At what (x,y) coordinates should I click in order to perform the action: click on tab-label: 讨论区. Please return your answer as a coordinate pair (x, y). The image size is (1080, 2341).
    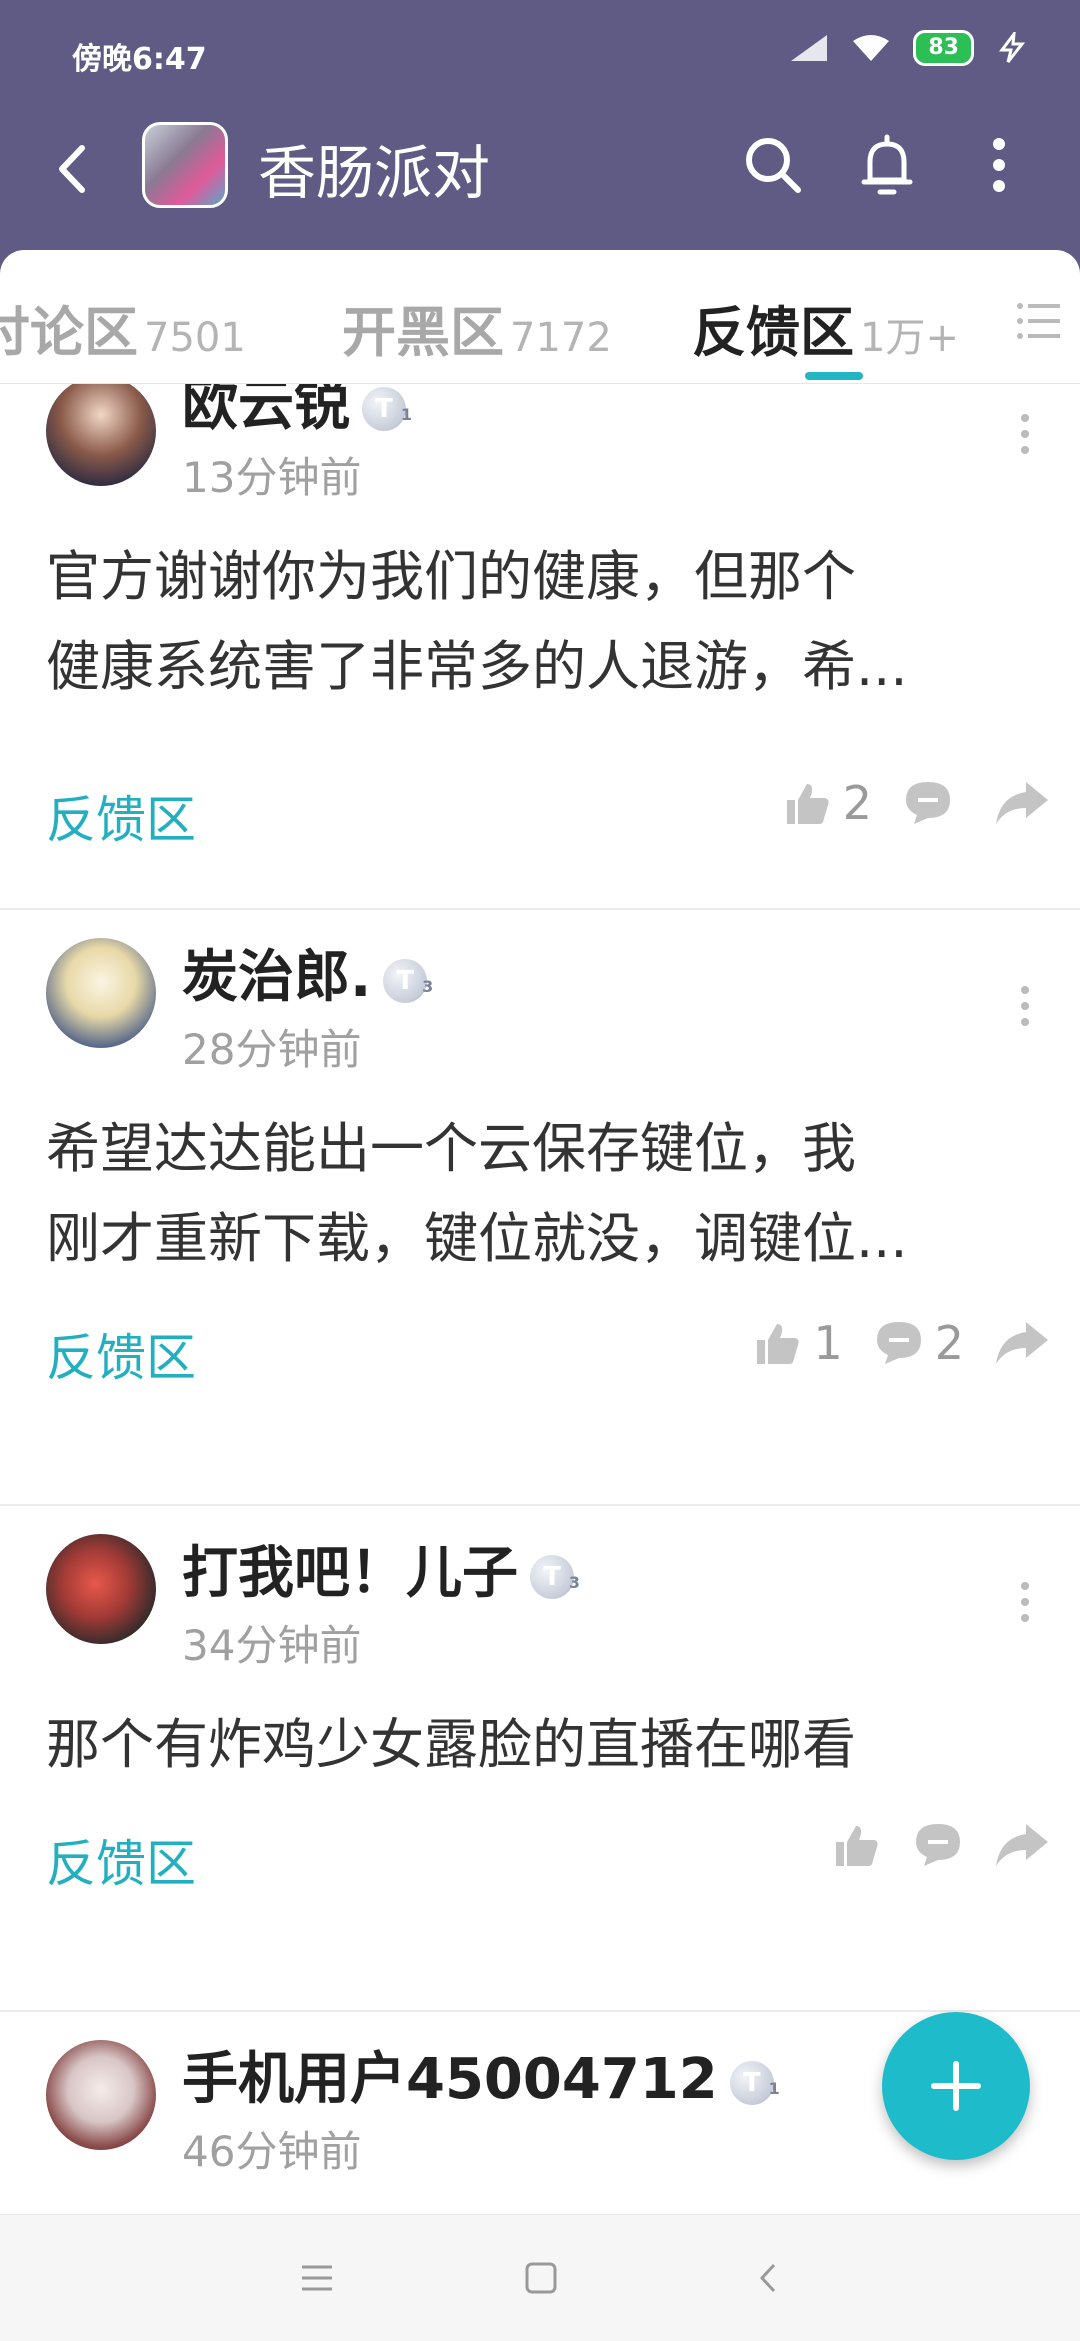
    Looking at the image, I should click on (69, 332).